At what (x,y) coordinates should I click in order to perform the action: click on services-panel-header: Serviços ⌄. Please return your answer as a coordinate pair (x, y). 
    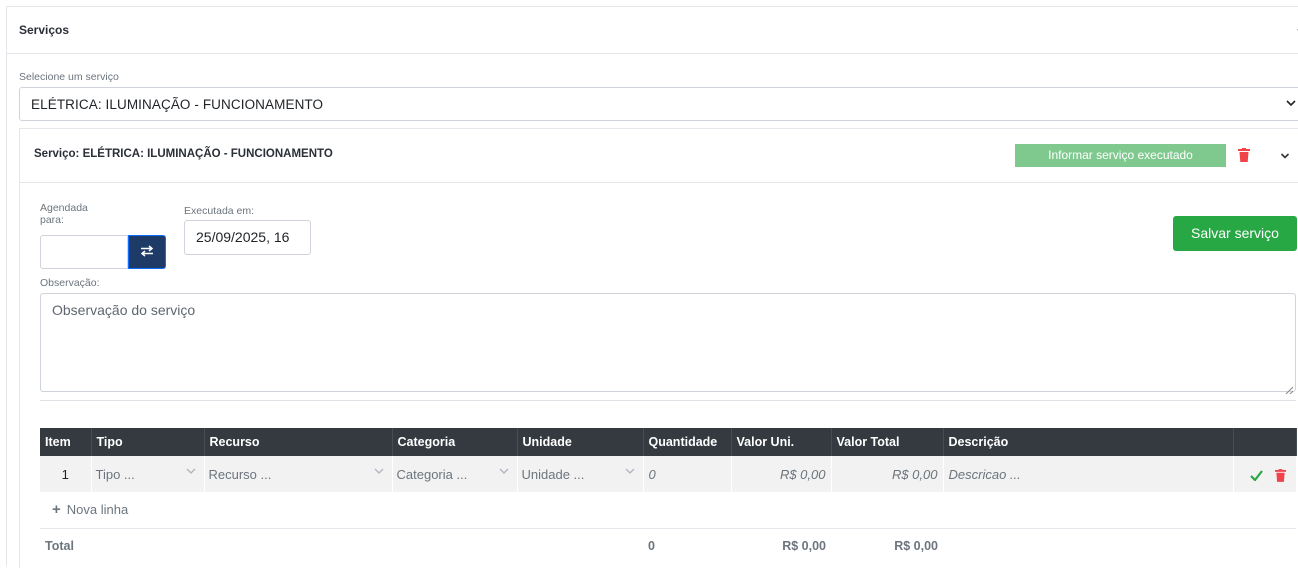
    Looking at the image, I should click on (652, 30).